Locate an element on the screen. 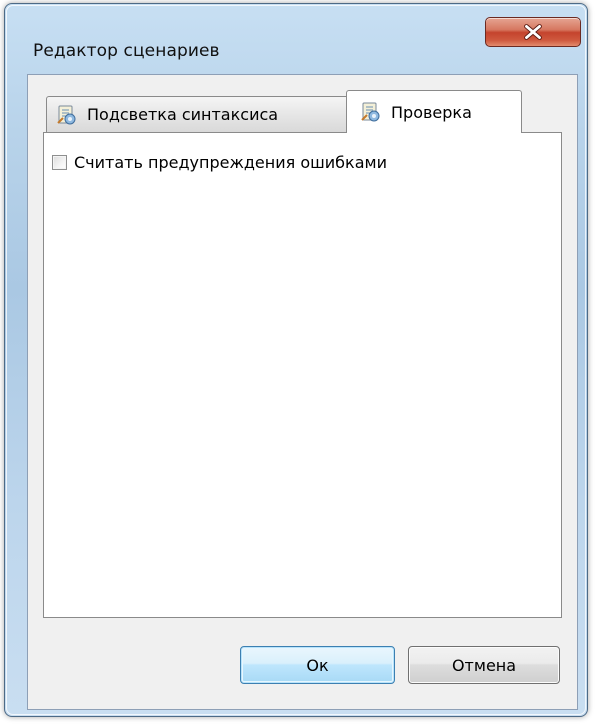 This screenshot has width=595, height=725. checkbox-label: Считать предупреждения ошибками is located at coordinates (230, 162).